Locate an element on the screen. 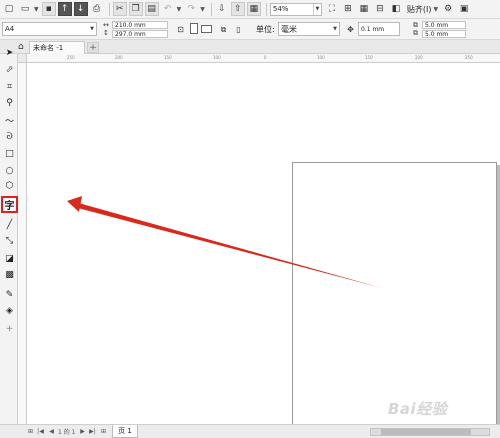 The image size is (500, 438). parallel-dimension-tool-icon: ╱ is located at coordinates (9, 224).